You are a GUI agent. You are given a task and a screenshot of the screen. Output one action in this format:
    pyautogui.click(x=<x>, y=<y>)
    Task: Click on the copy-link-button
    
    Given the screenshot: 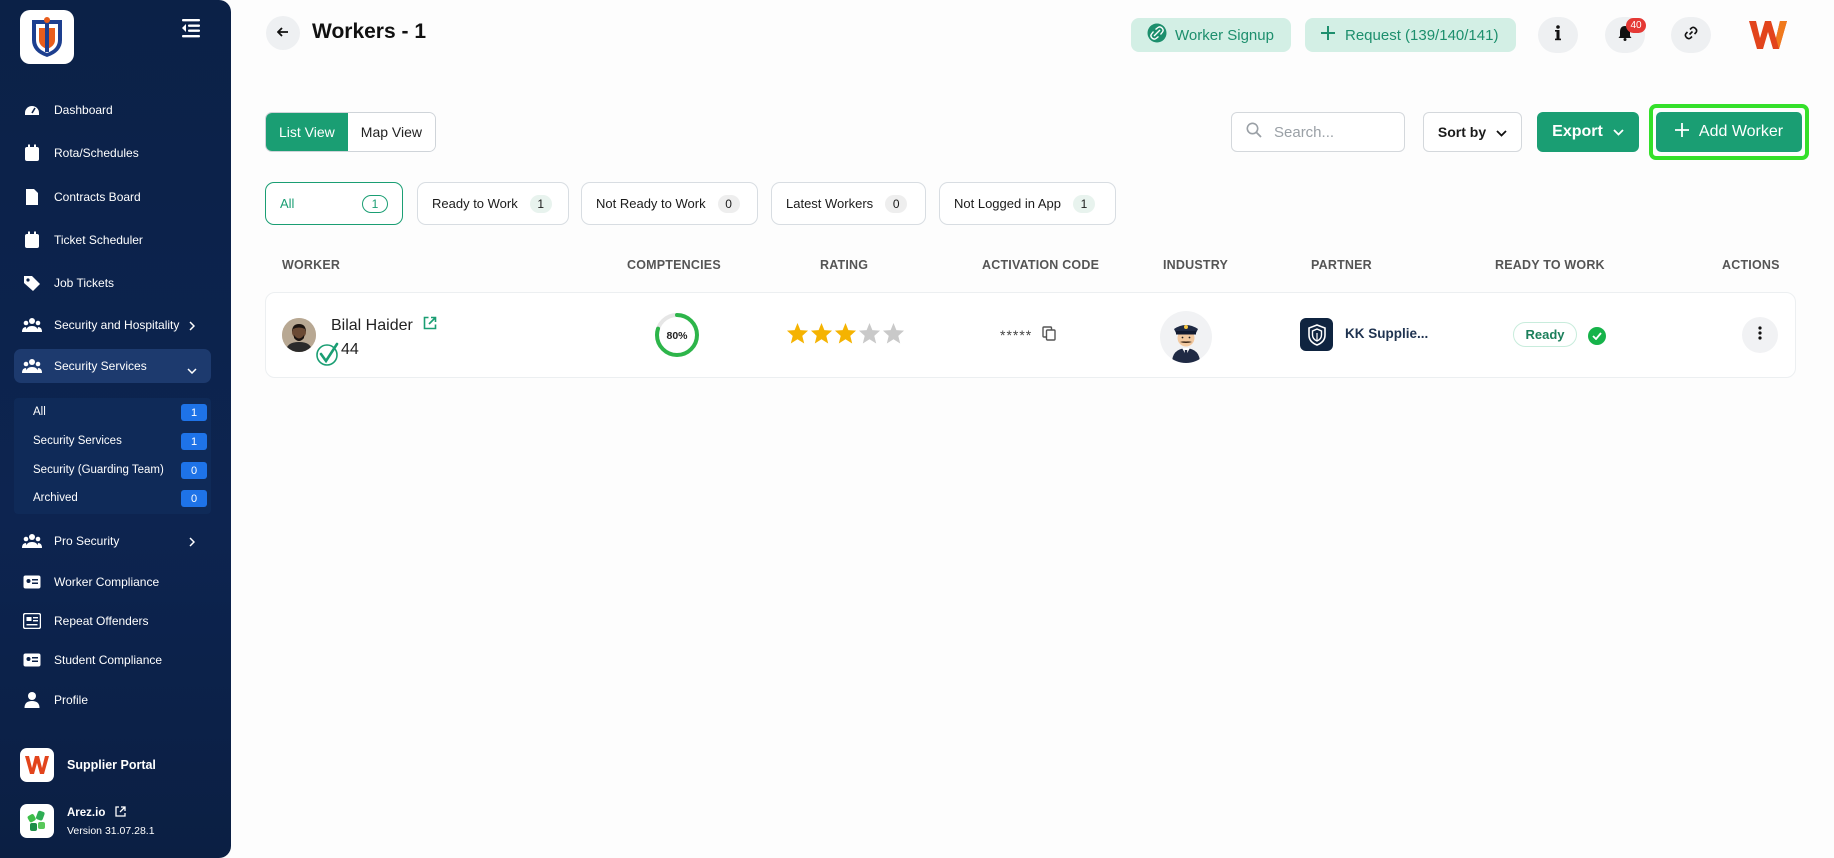 What is the action you would take?
    pyautogui.click(x=1691, y=35)
    